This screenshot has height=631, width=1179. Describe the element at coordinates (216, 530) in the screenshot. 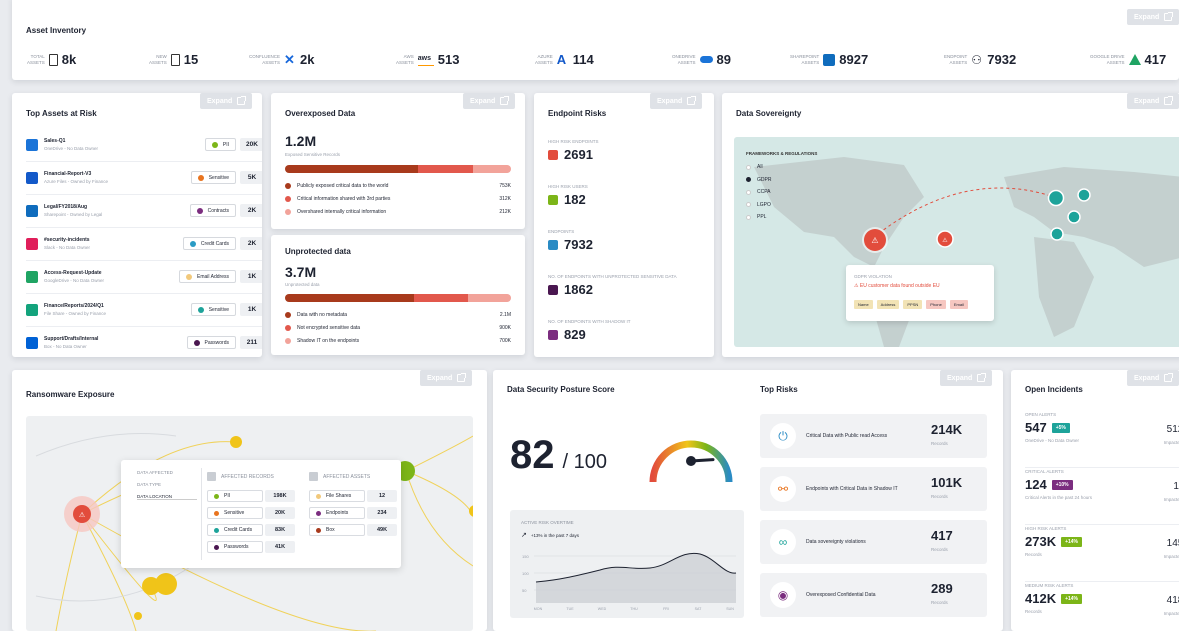

I see `affected-dot` at that location.